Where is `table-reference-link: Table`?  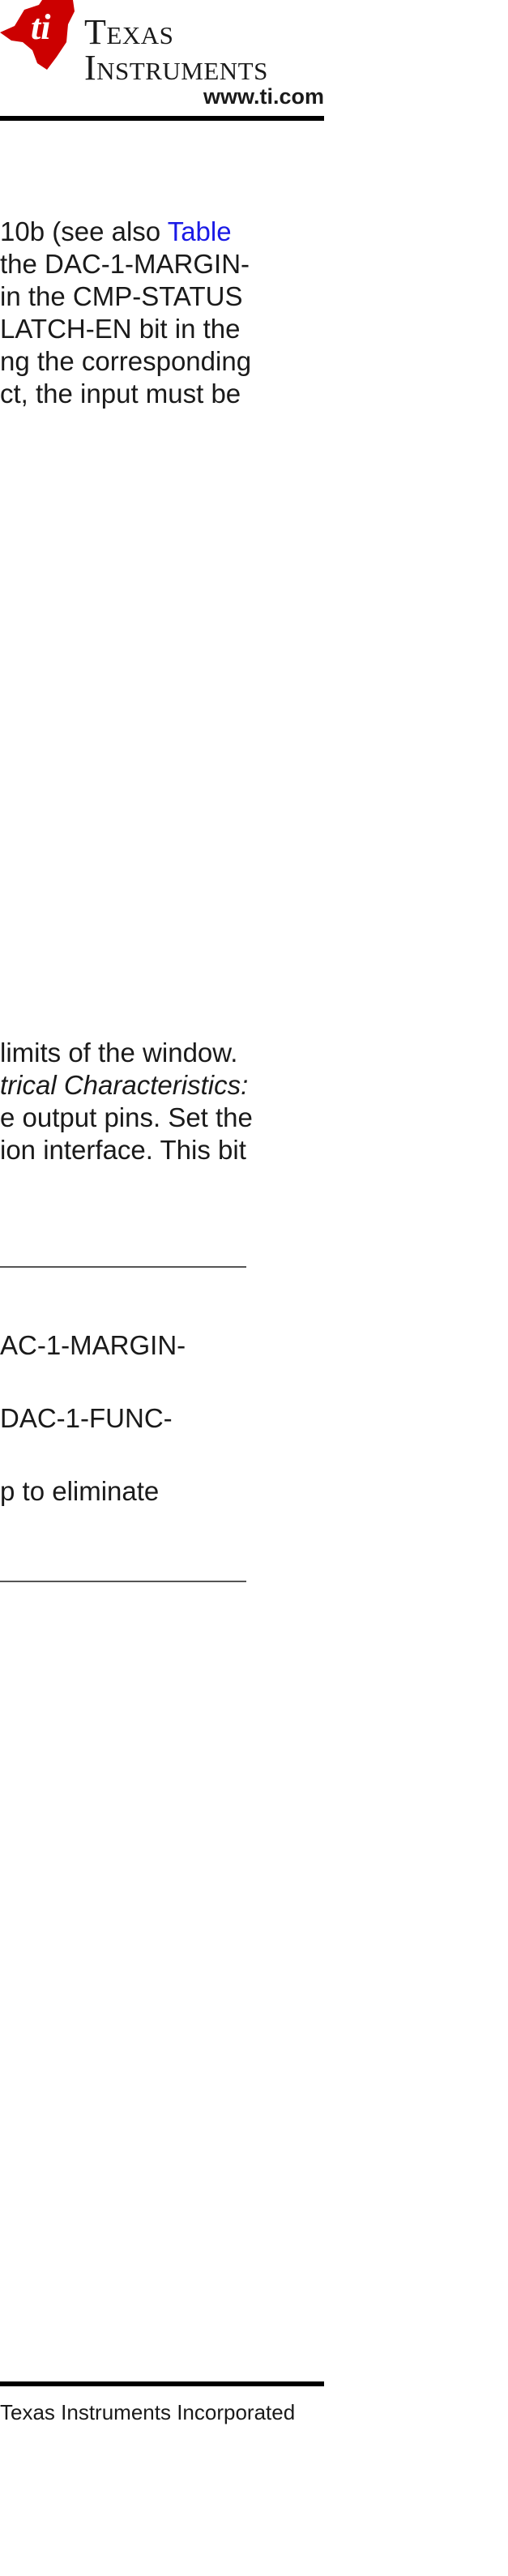 table-reference-link: Table is located at coordinates (200, 231).